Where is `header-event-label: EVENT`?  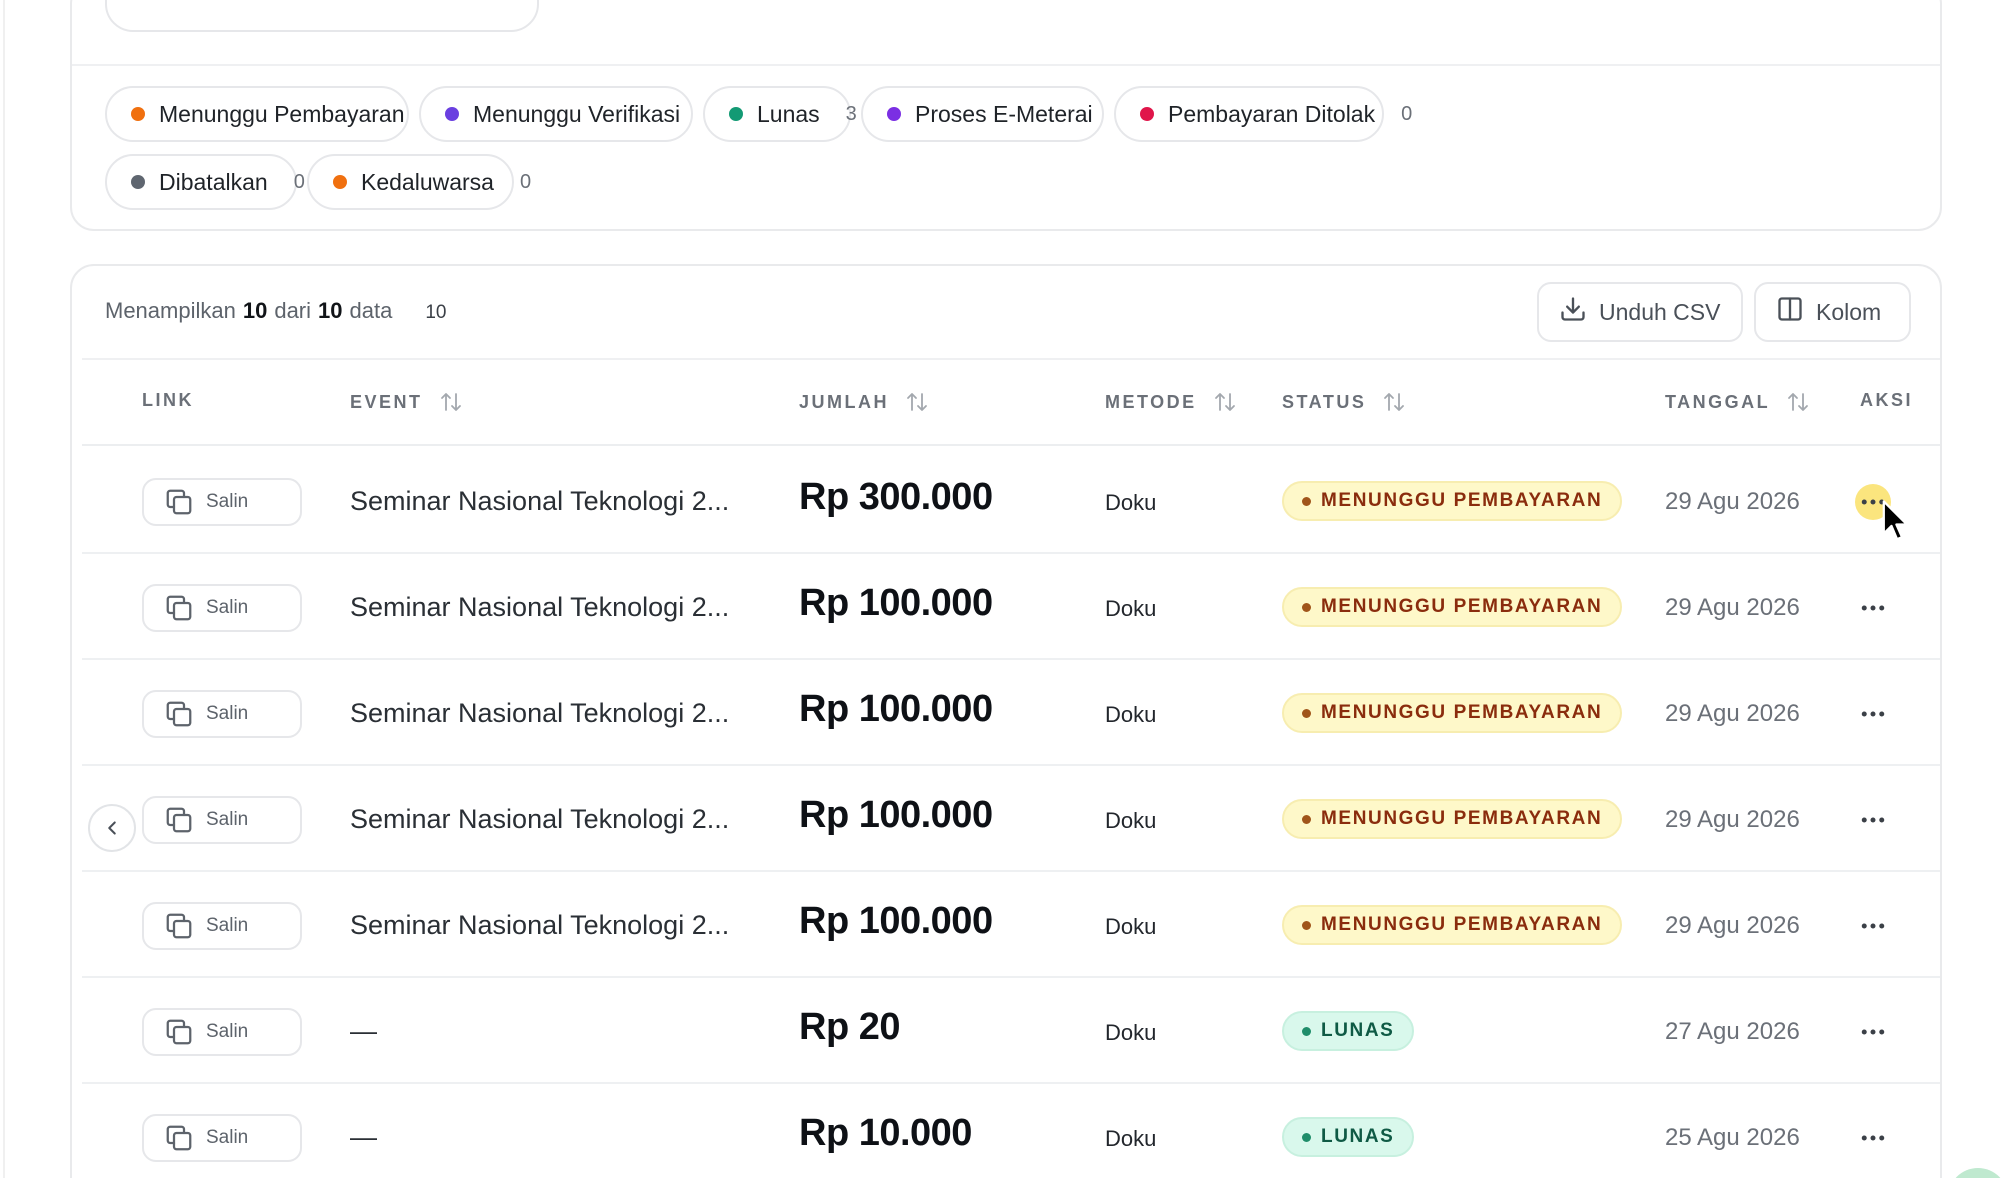 header-event-label: EVENT is located at coordinates (386, 401).